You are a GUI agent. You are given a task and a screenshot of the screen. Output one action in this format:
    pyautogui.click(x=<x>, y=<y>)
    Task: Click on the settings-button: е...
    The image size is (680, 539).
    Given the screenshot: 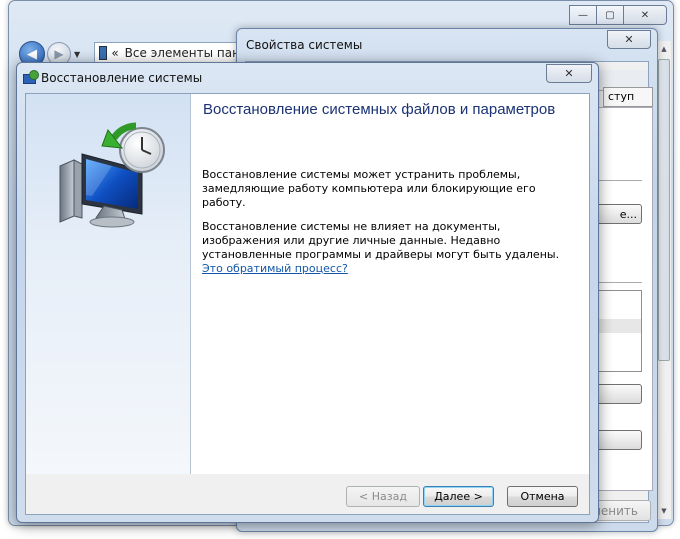 What is the action you would take?
    pyautogui.click(x=618, y=214)
    